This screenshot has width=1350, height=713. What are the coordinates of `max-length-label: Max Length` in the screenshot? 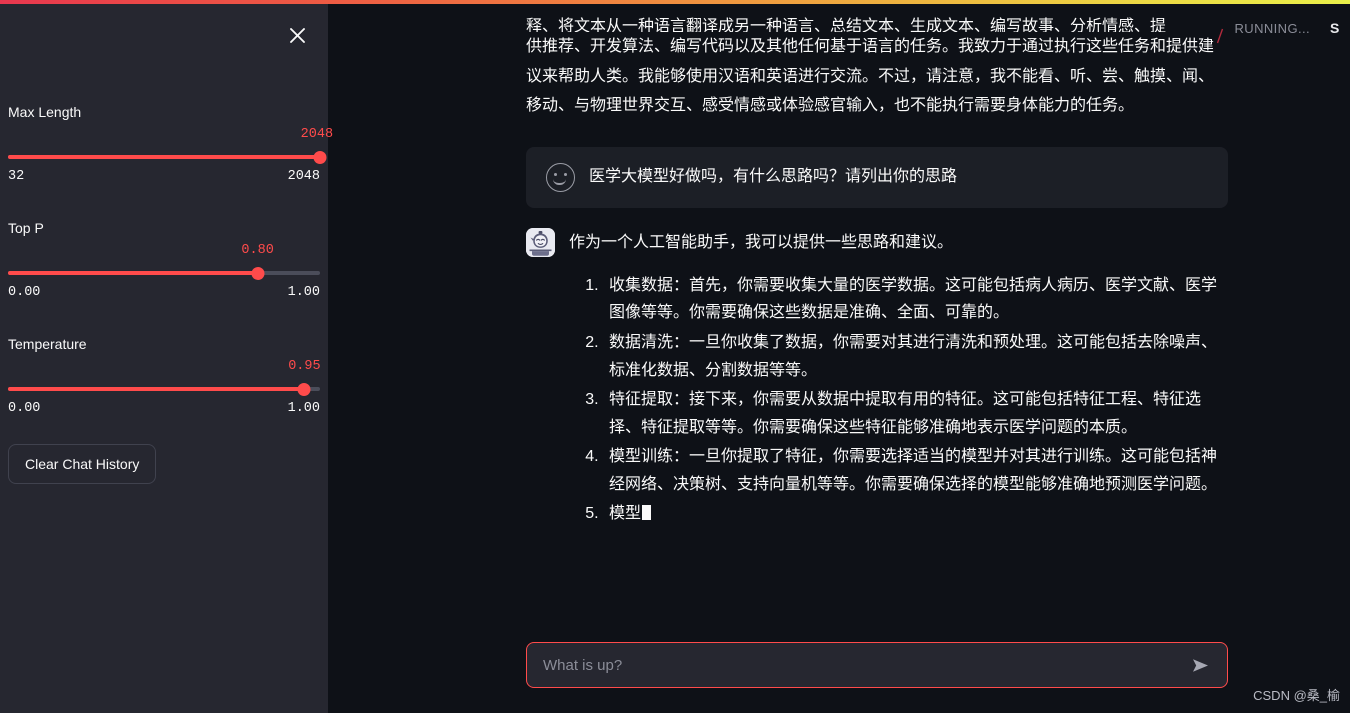 It's located at (45, 112).